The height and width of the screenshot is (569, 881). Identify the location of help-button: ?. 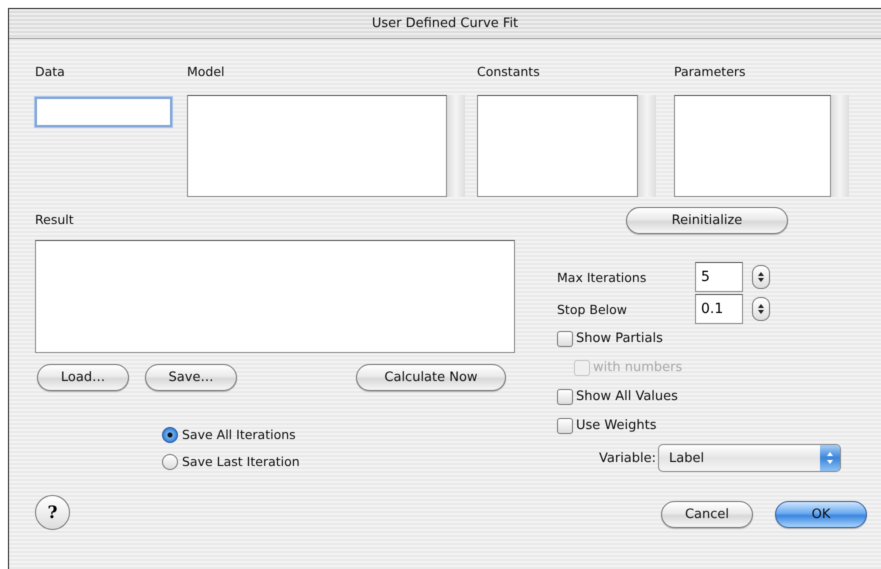
(52, 512).